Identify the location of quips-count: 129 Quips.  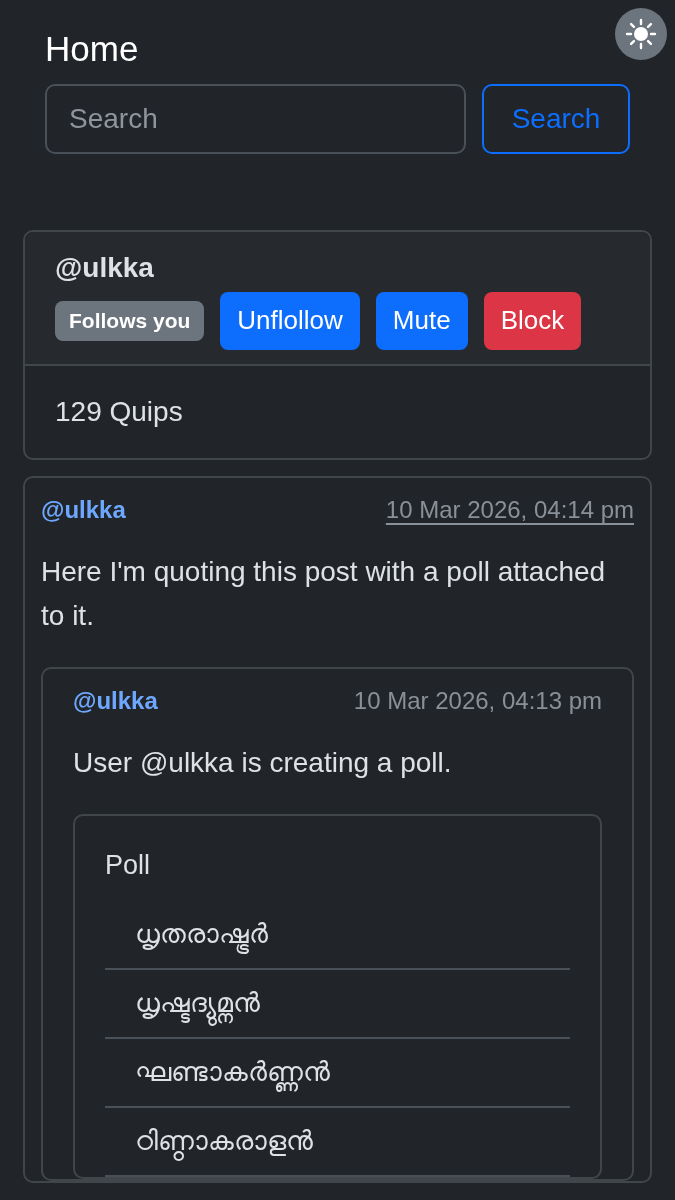
(119, 411).